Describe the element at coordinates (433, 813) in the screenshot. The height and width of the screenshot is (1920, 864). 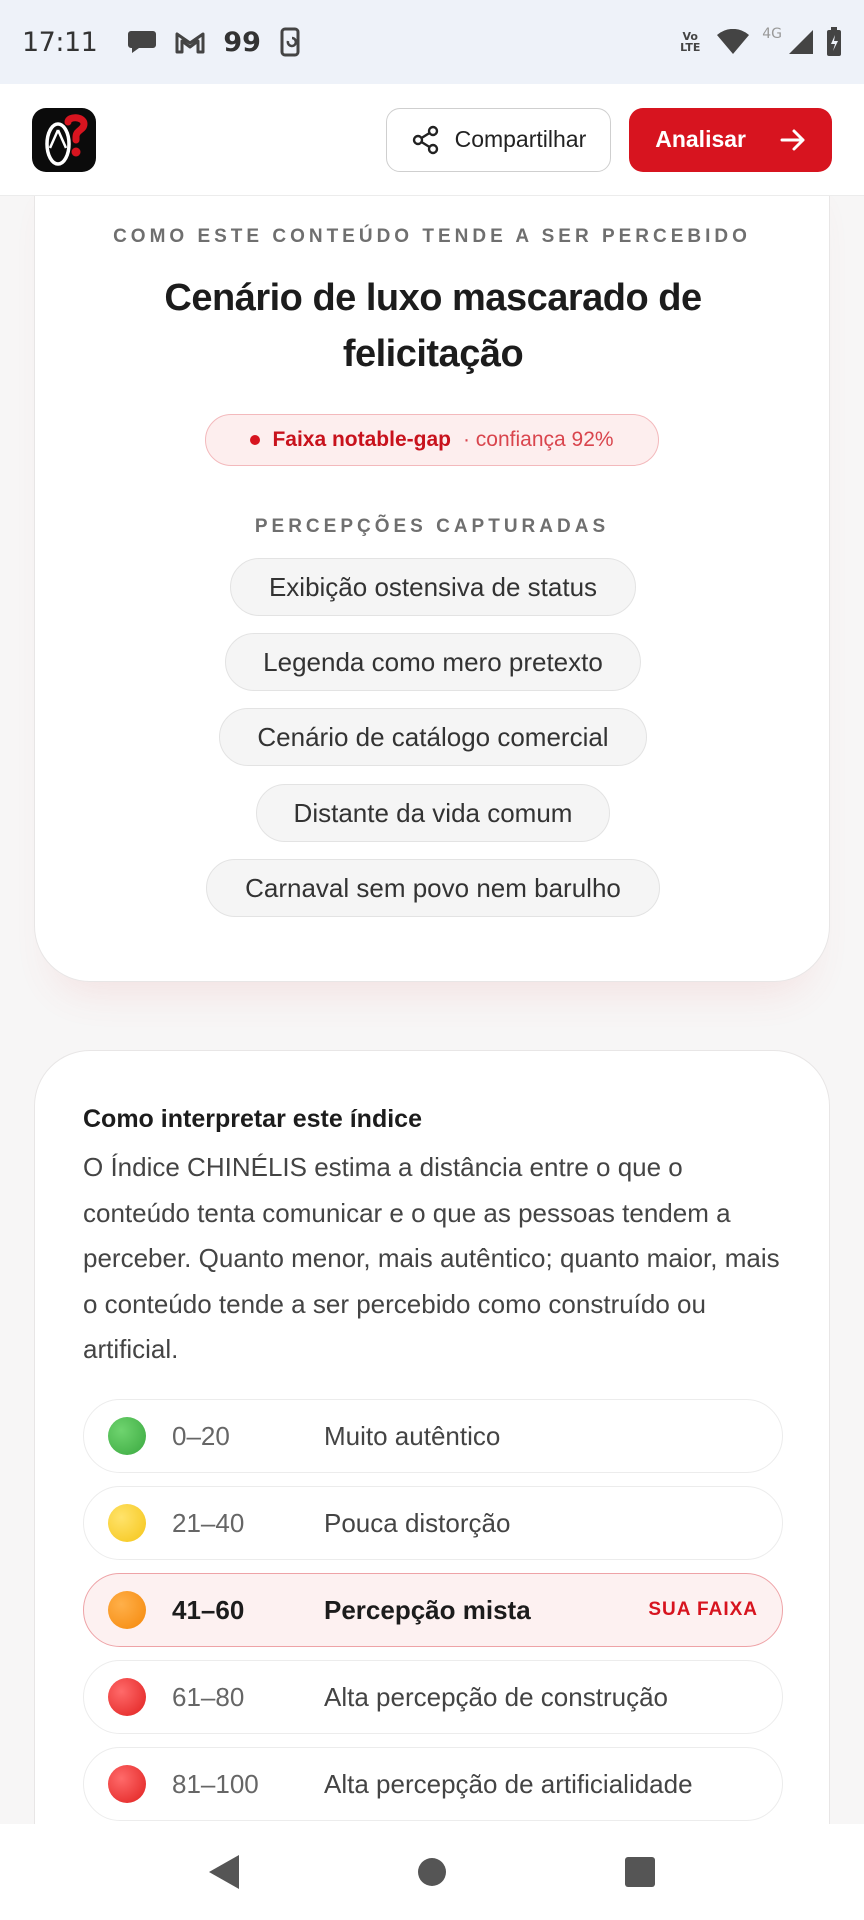
I see `perception-chip: Distante da vida comum` at that location.